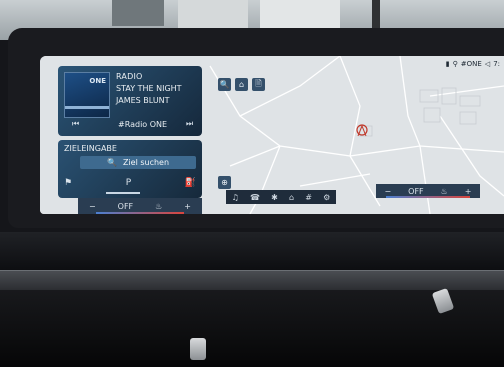  I want to click on previous-track-icon: ⏮, so click(75, 124).